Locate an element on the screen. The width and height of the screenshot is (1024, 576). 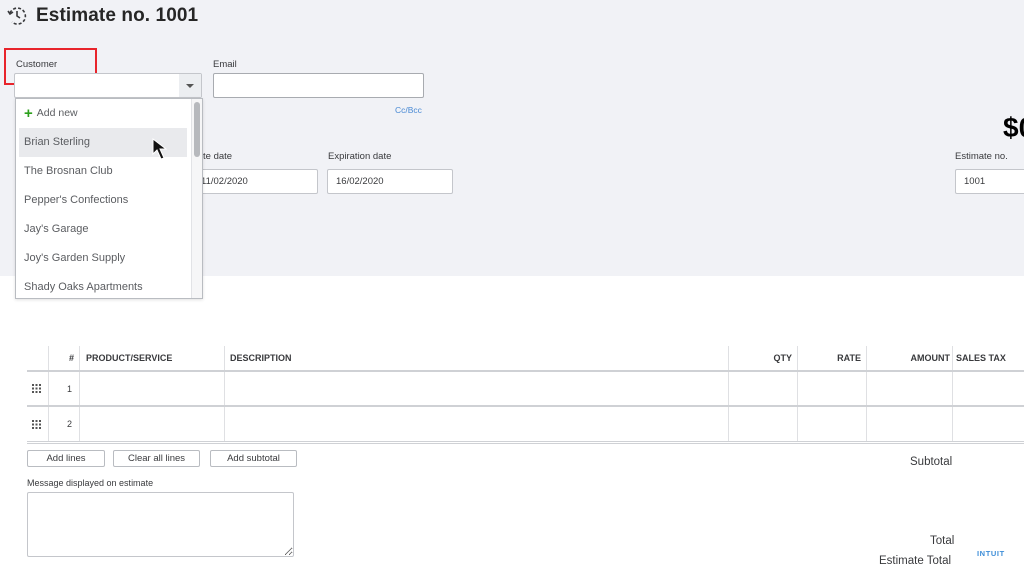
clear-all-lines-button: Clear all lines is located at coordinates (156, 458).